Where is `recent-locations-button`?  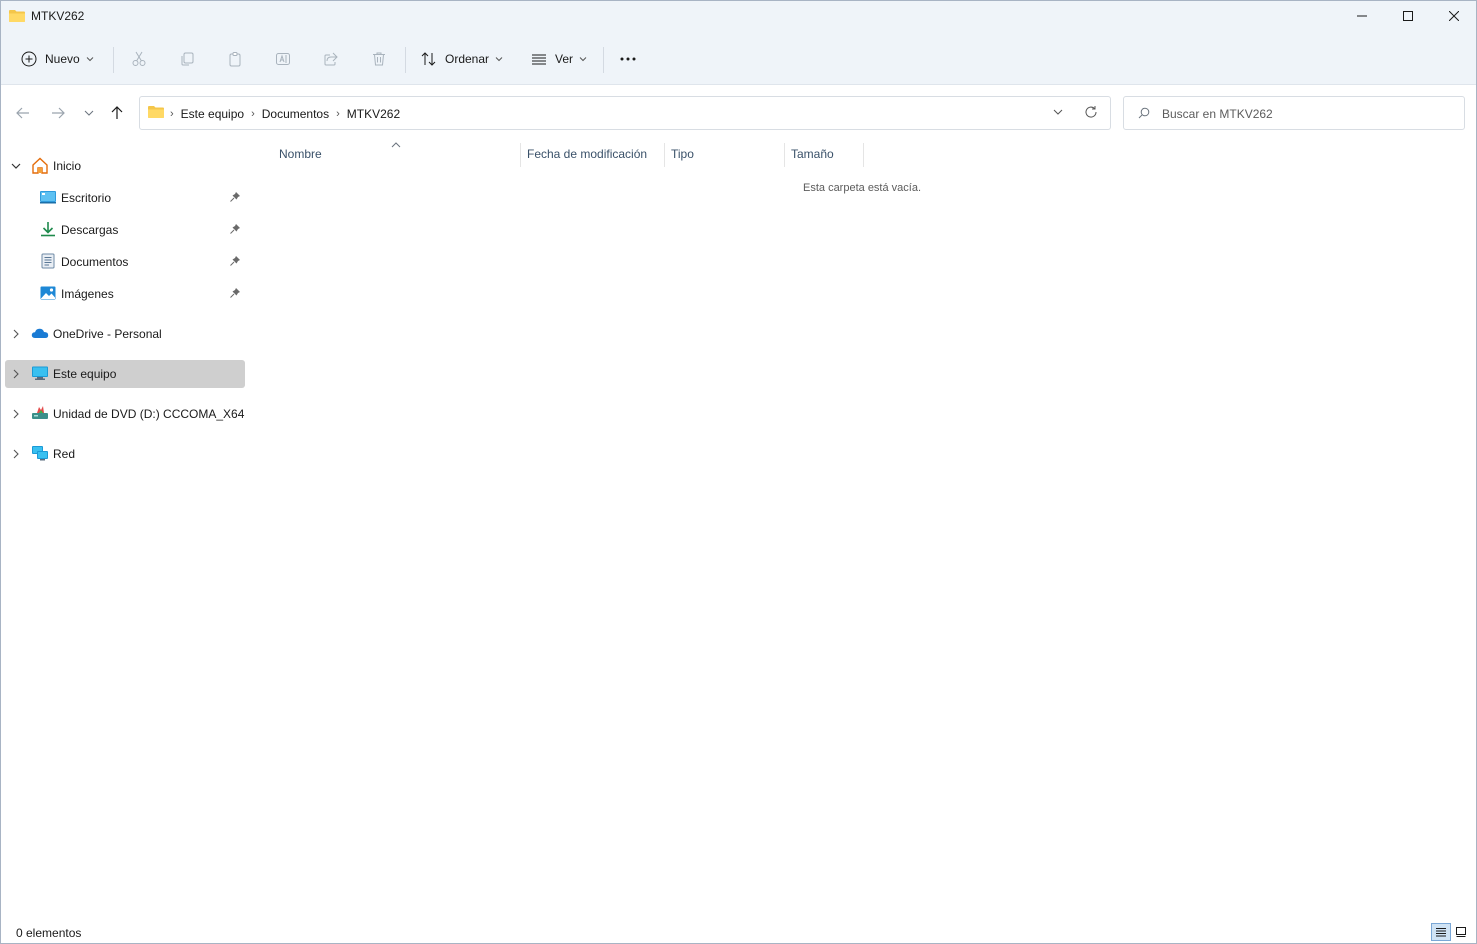
recent-locations-button is located at coordinates (89, 113).